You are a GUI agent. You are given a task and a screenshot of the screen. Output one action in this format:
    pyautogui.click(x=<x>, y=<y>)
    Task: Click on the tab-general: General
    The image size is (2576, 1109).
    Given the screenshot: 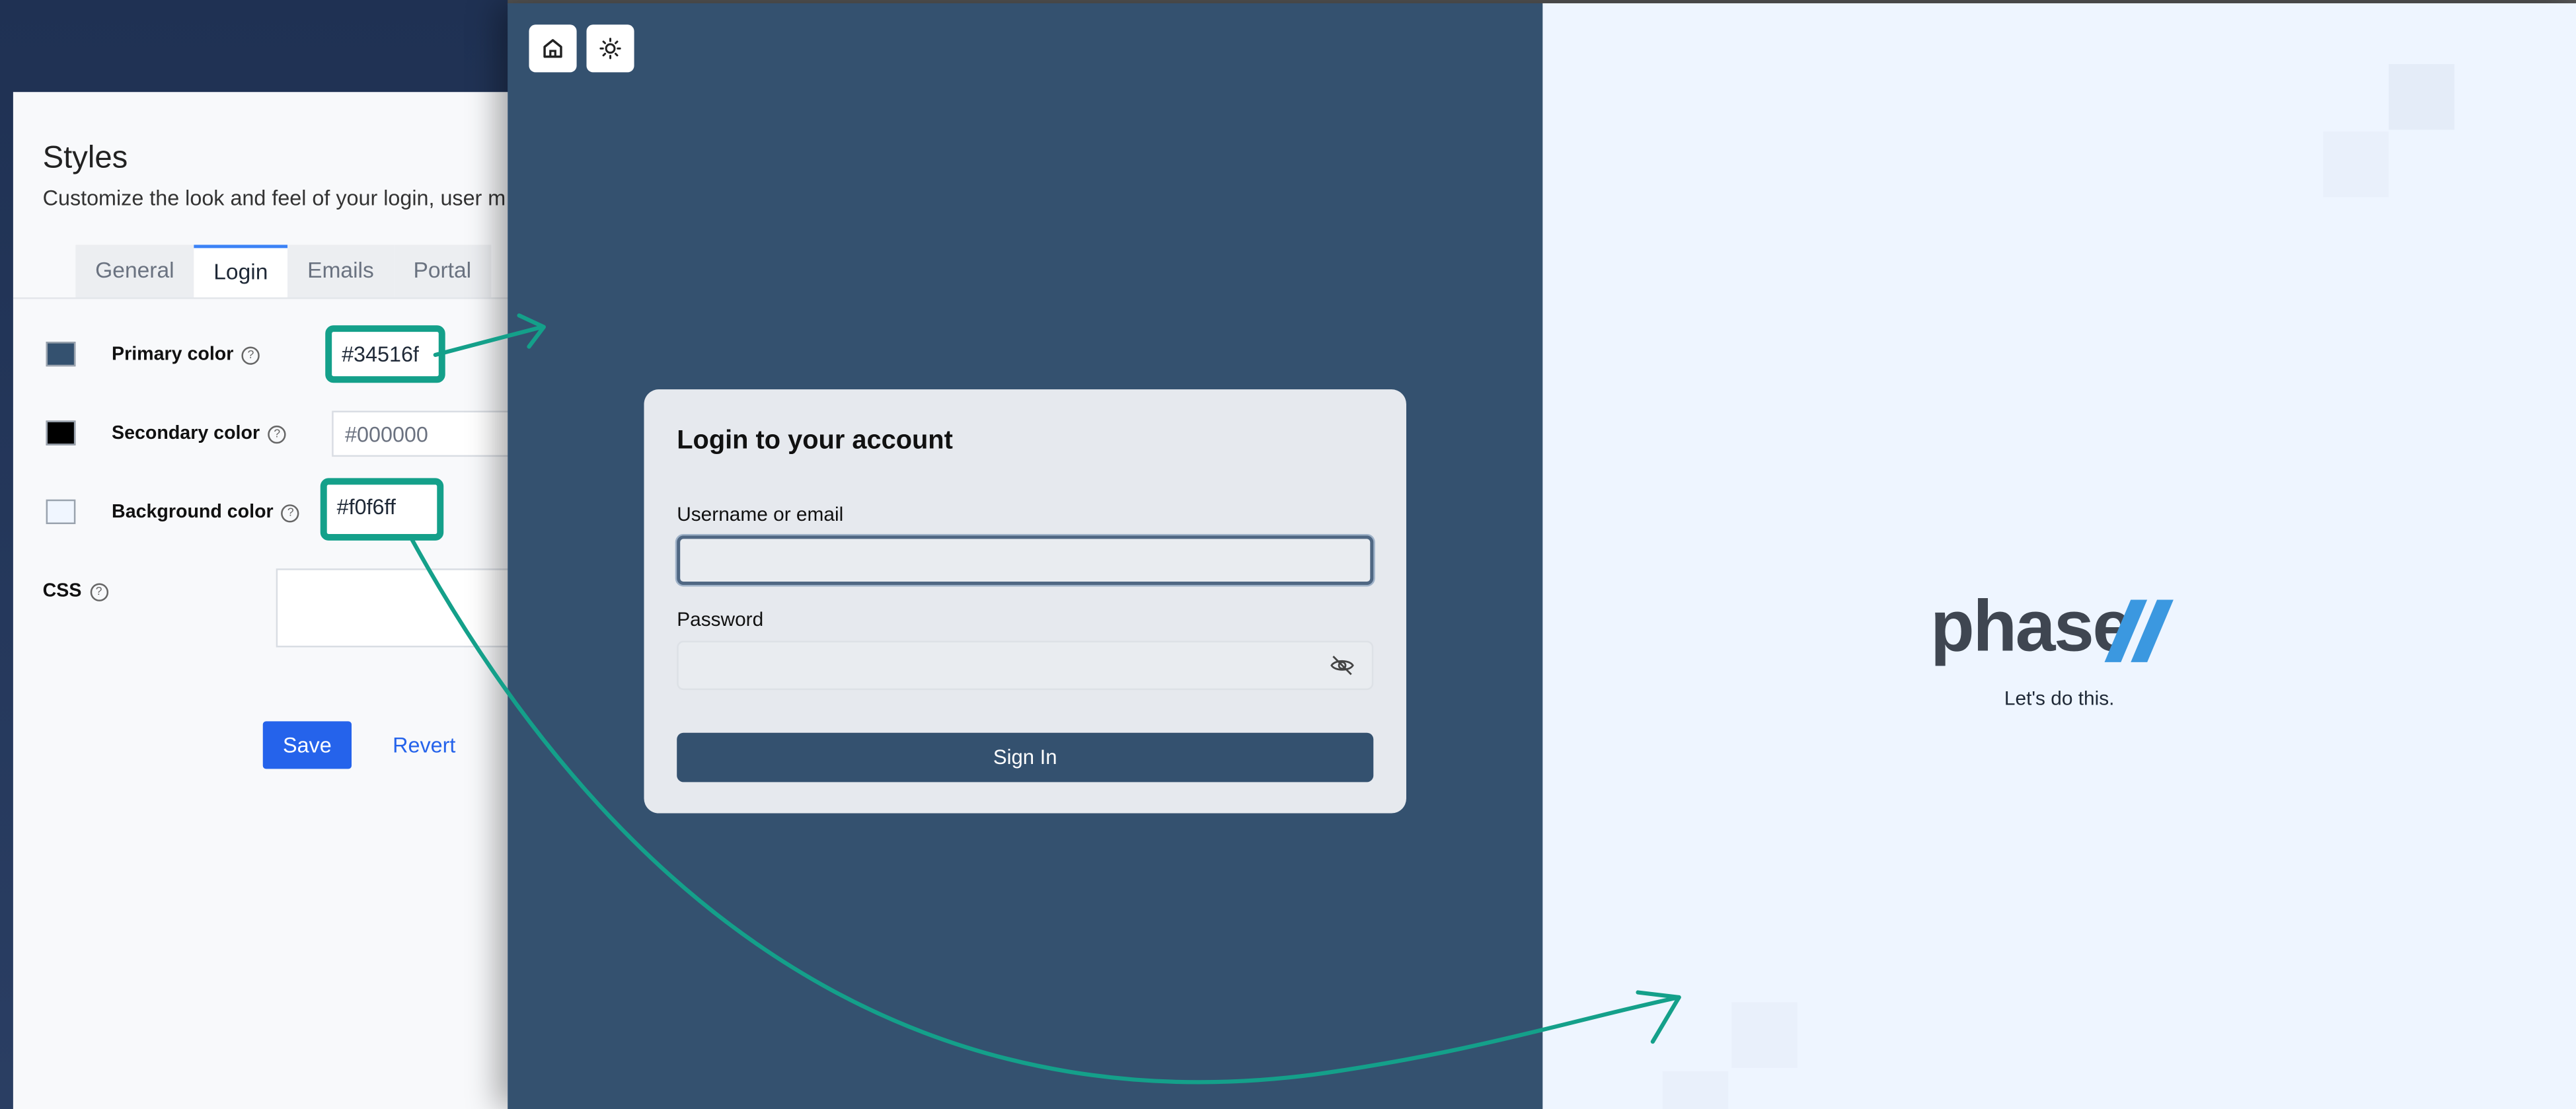 What is the action you would take?
    pyautogui.click(x=134, y=271)
    